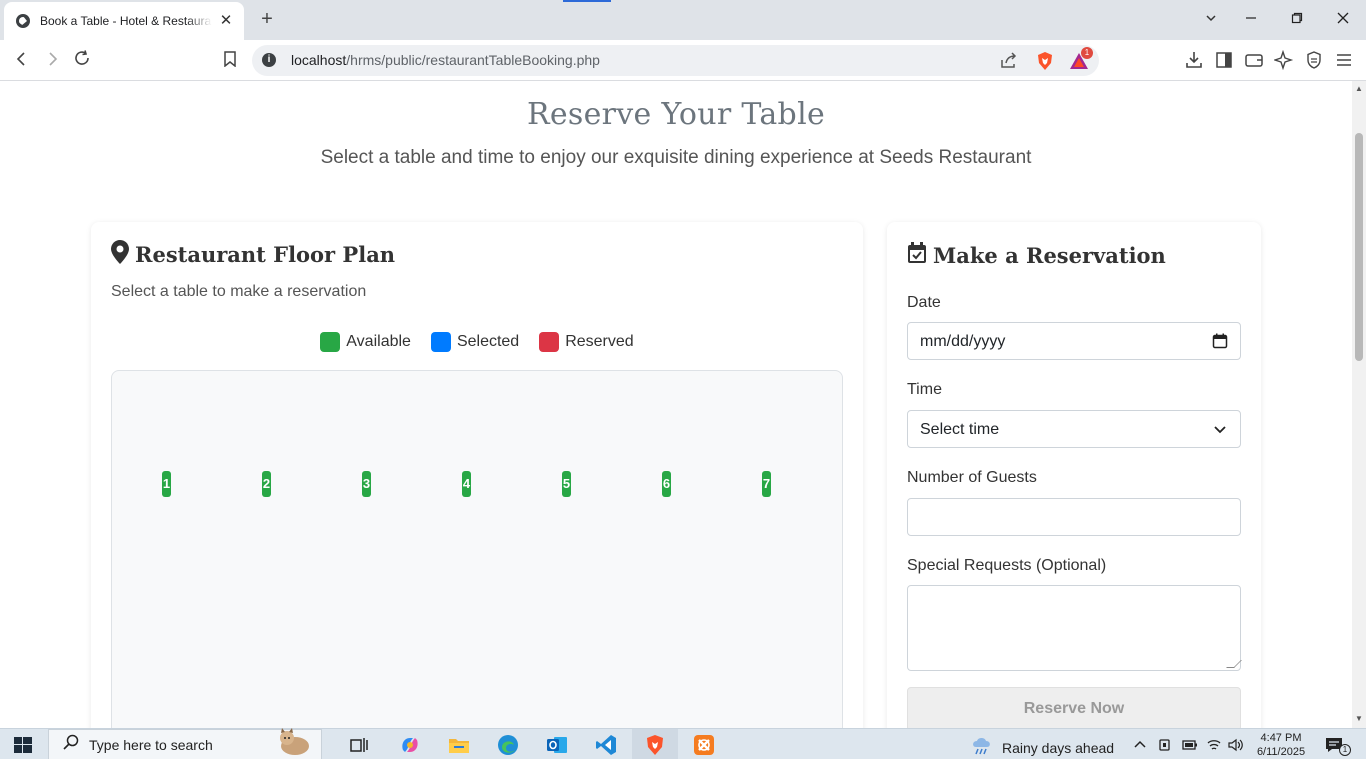 This screenshot has height=759, width=1366. Describe the element at coordinates (599, 341) in the screenshot. I see `legend-label: Reserved` at that location.